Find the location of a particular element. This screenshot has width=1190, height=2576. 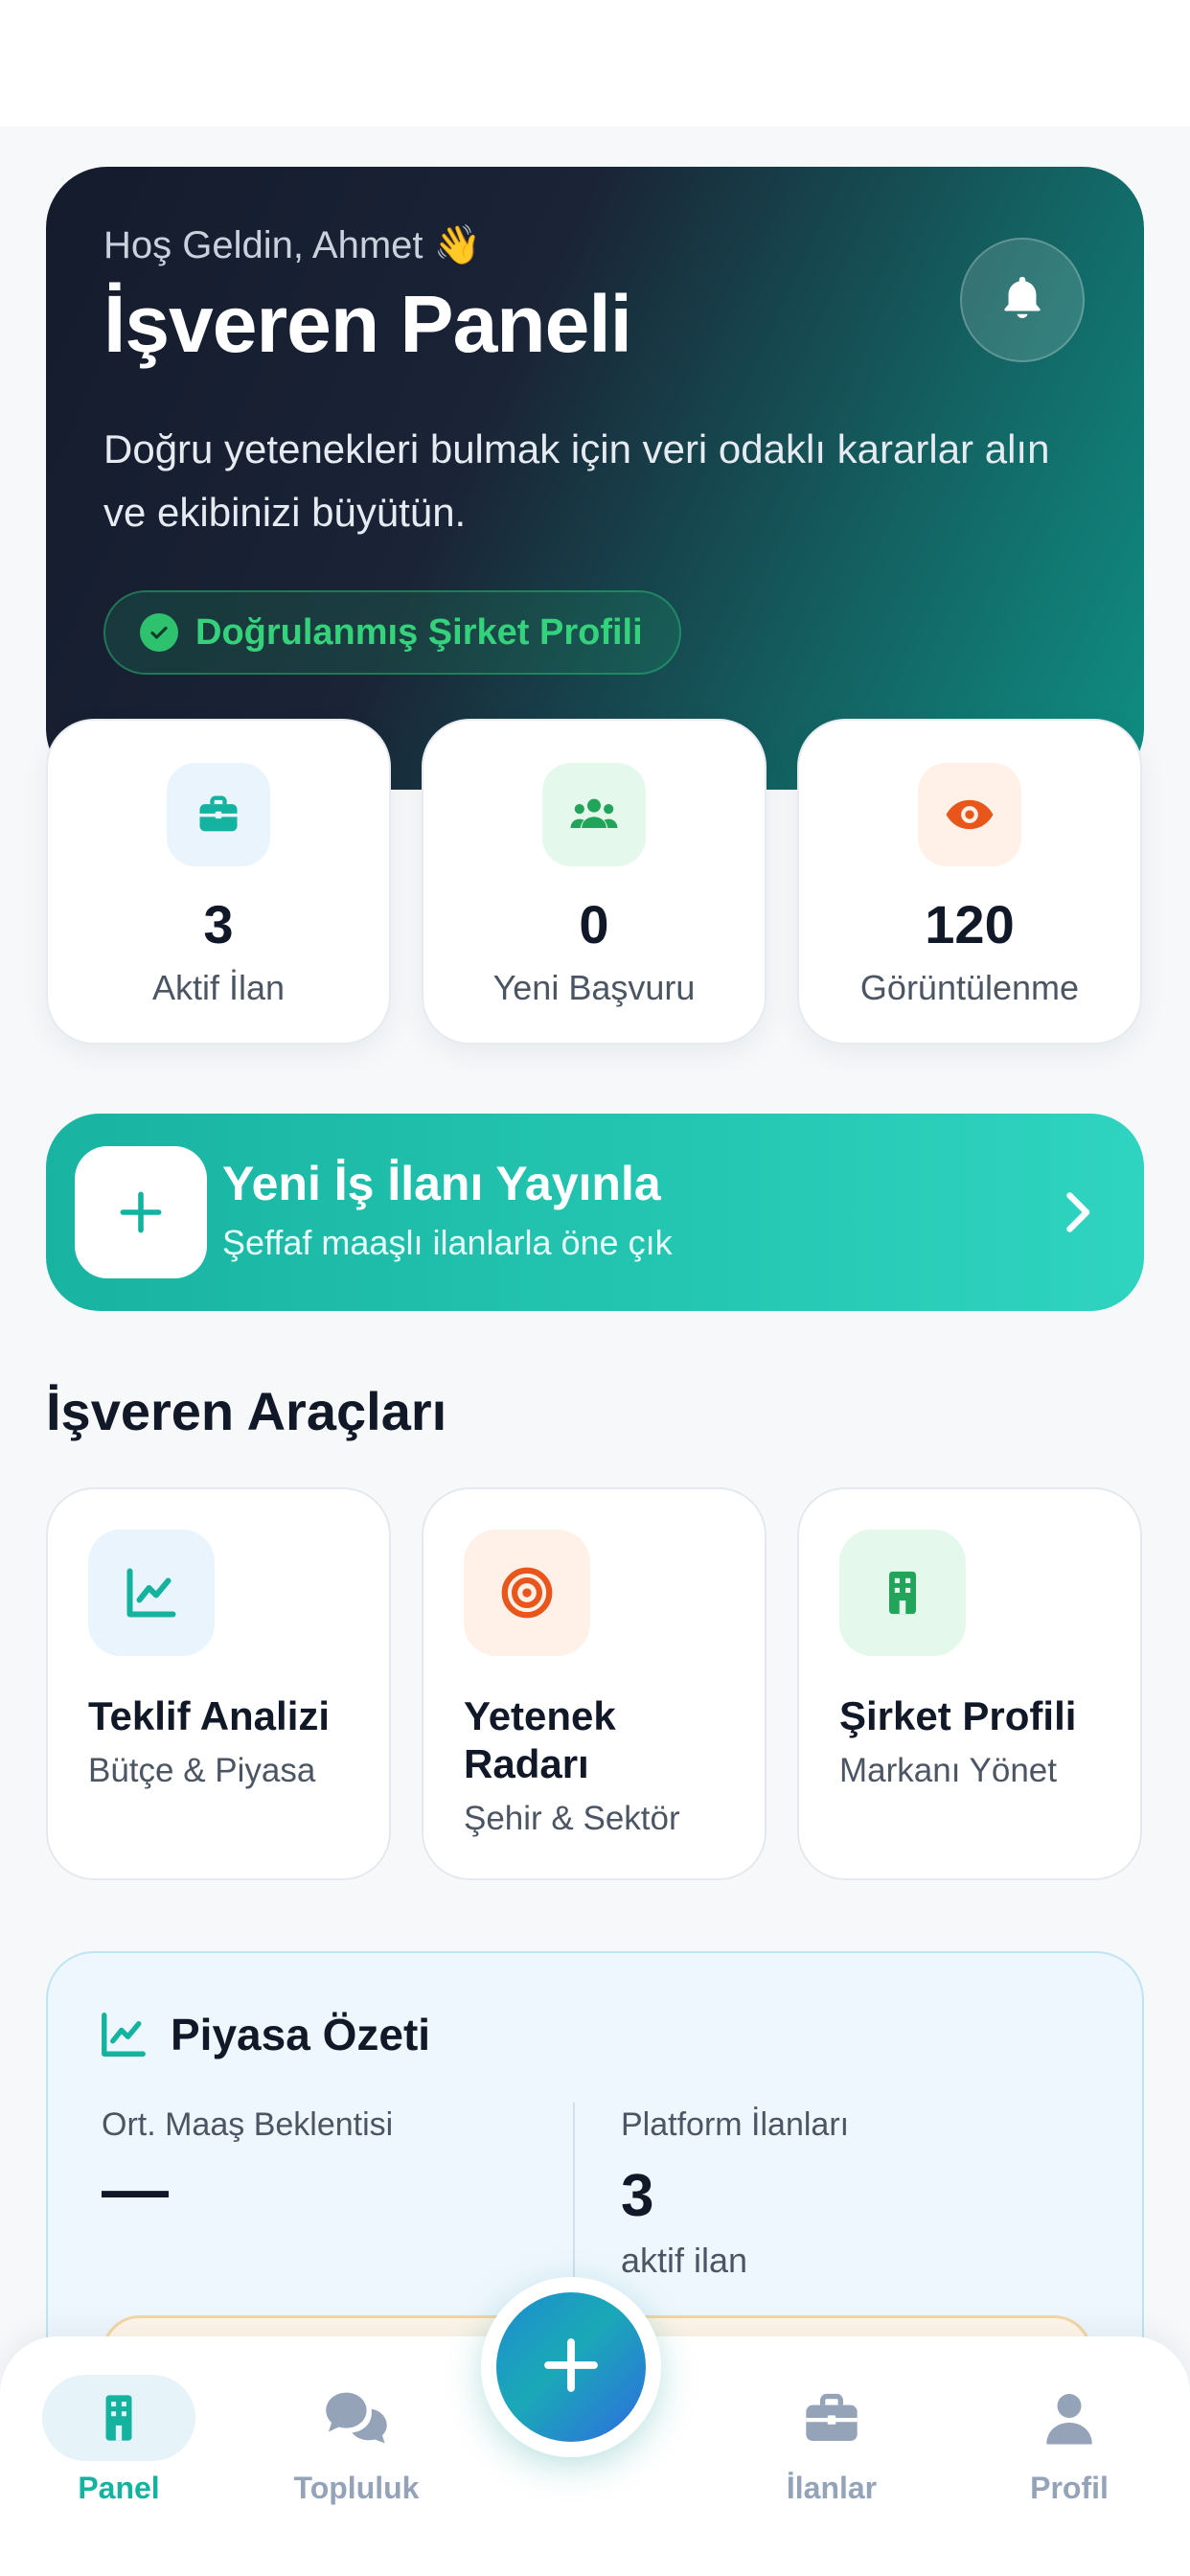

platform-listings-label: Platform İlanları is located at coordinates (735, 2124).